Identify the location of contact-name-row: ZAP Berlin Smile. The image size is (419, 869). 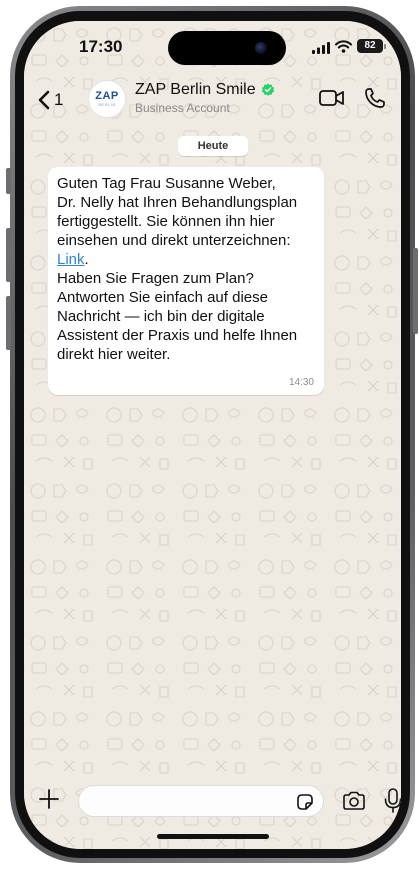
(205, 90).